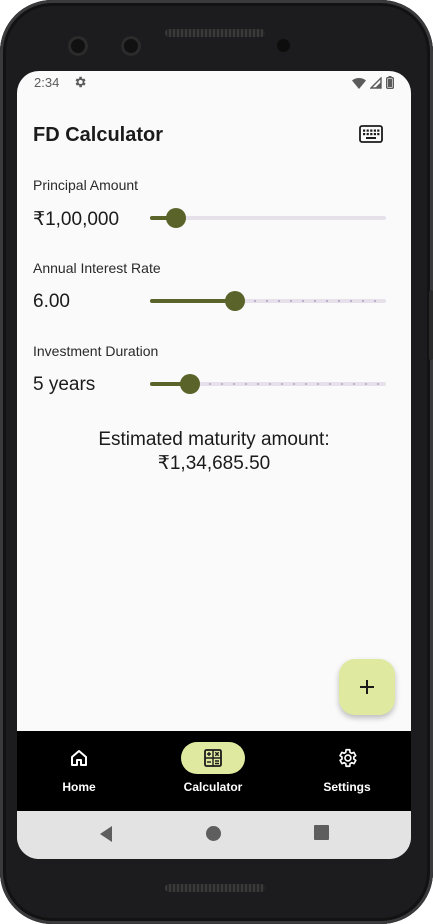 The height and width of the screenshot is (924, 433). What do you see at coordinates (215, 33) in the screenshot?
I see `earpiece-speaker` at bounding box center [215, 33].